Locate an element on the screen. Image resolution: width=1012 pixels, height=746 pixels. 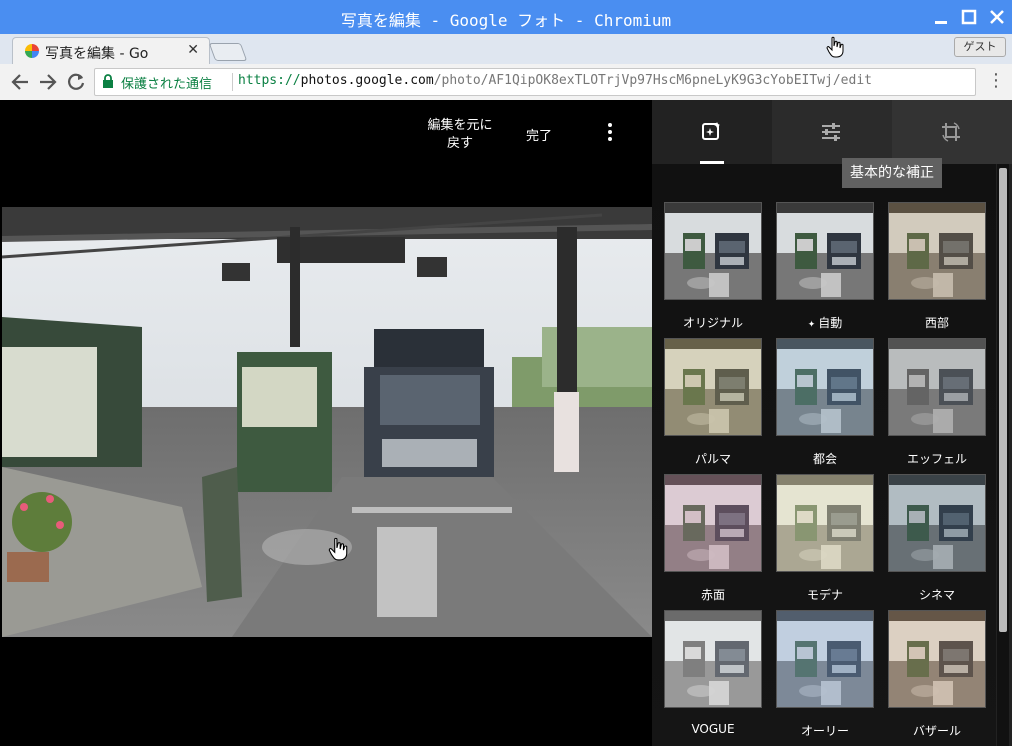
filter-label: ✦ 自動 is located at coordinates (825, 322).